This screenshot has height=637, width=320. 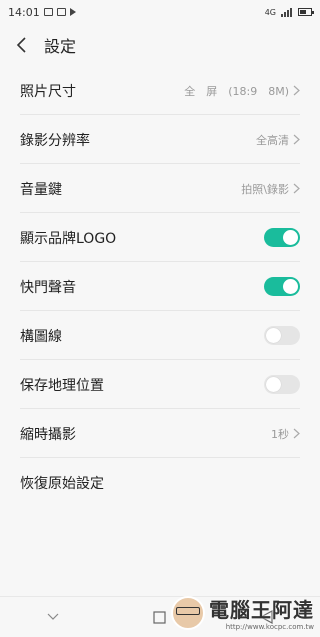 I want to click on setting-save-location: 保存地理位置, so click(x=160, y=384).